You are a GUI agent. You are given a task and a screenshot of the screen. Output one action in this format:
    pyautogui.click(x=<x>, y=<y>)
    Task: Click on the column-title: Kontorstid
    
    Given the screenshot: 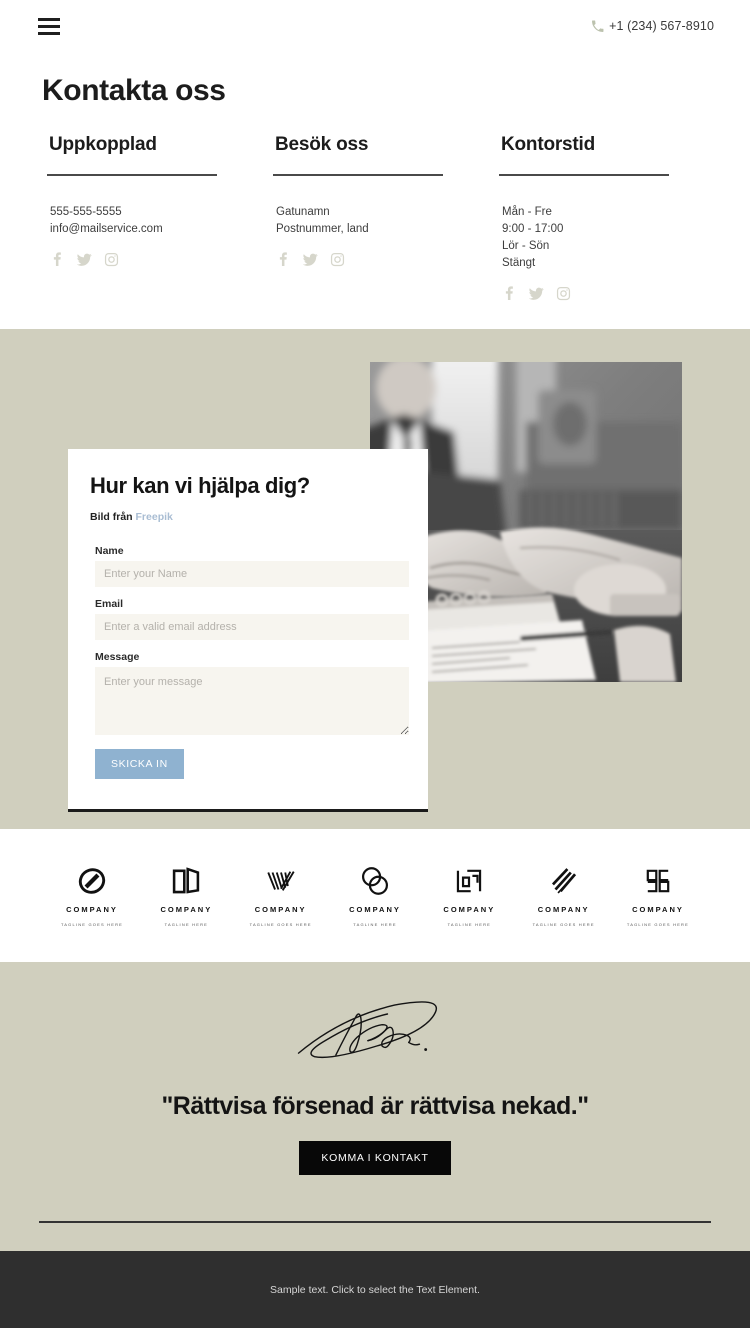 What is the action you would take?
    pyautogui.click(x=548, y=144)
    